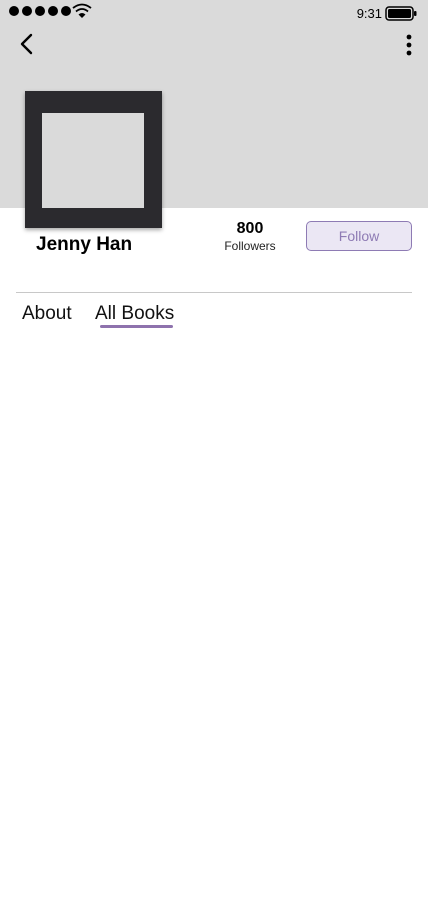 The image size is (428, 908). What do you see at coordinates (369, 13) in the screenshot?
I see `status-time: 9:31` at bounding box center [369, 13].